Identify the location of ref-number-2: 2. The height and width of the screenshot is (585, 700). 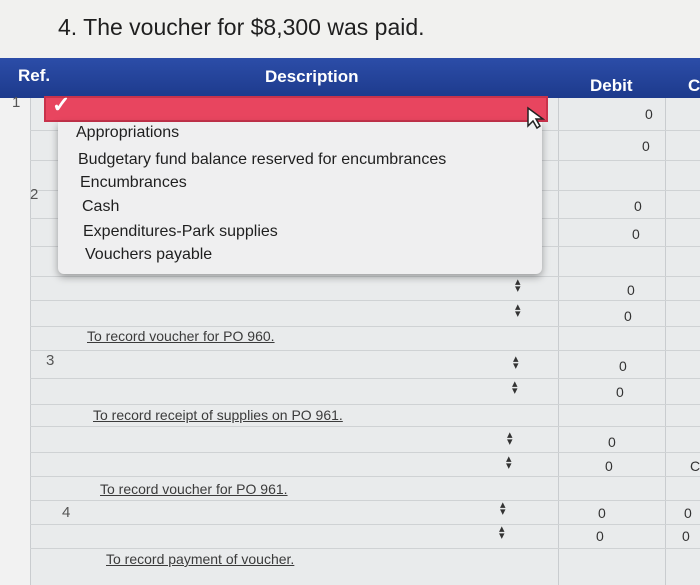
(34, 194).